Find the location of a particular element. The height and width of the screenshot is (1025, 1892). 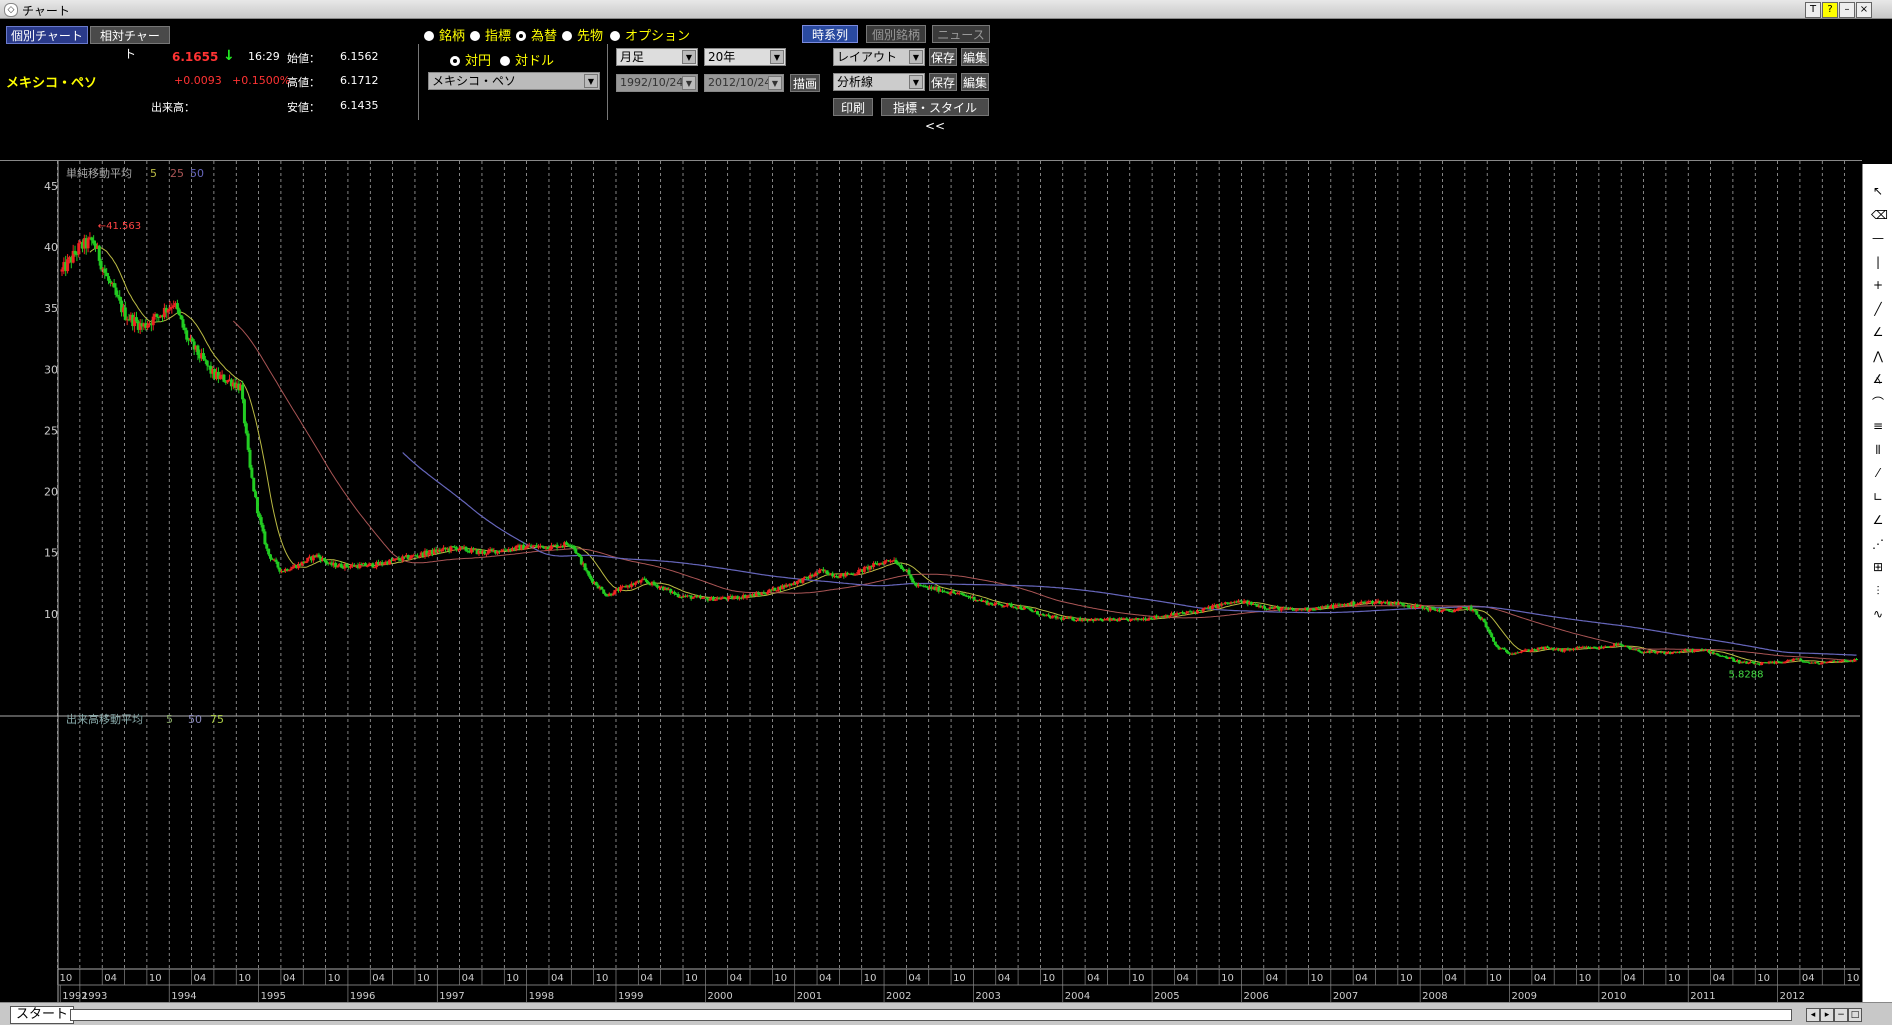

channel-icon: ≡ is located at coordinates (1878, 426).